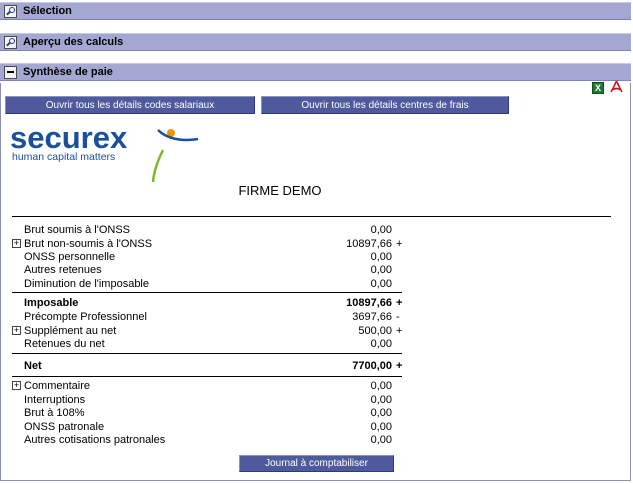 Image resolution: width=633 pixels, height=484 pixels. What do you see at coordinates (55, 400) in the screenshot?
I see `row-label: Interruptions` at bounding box center [55, 400].